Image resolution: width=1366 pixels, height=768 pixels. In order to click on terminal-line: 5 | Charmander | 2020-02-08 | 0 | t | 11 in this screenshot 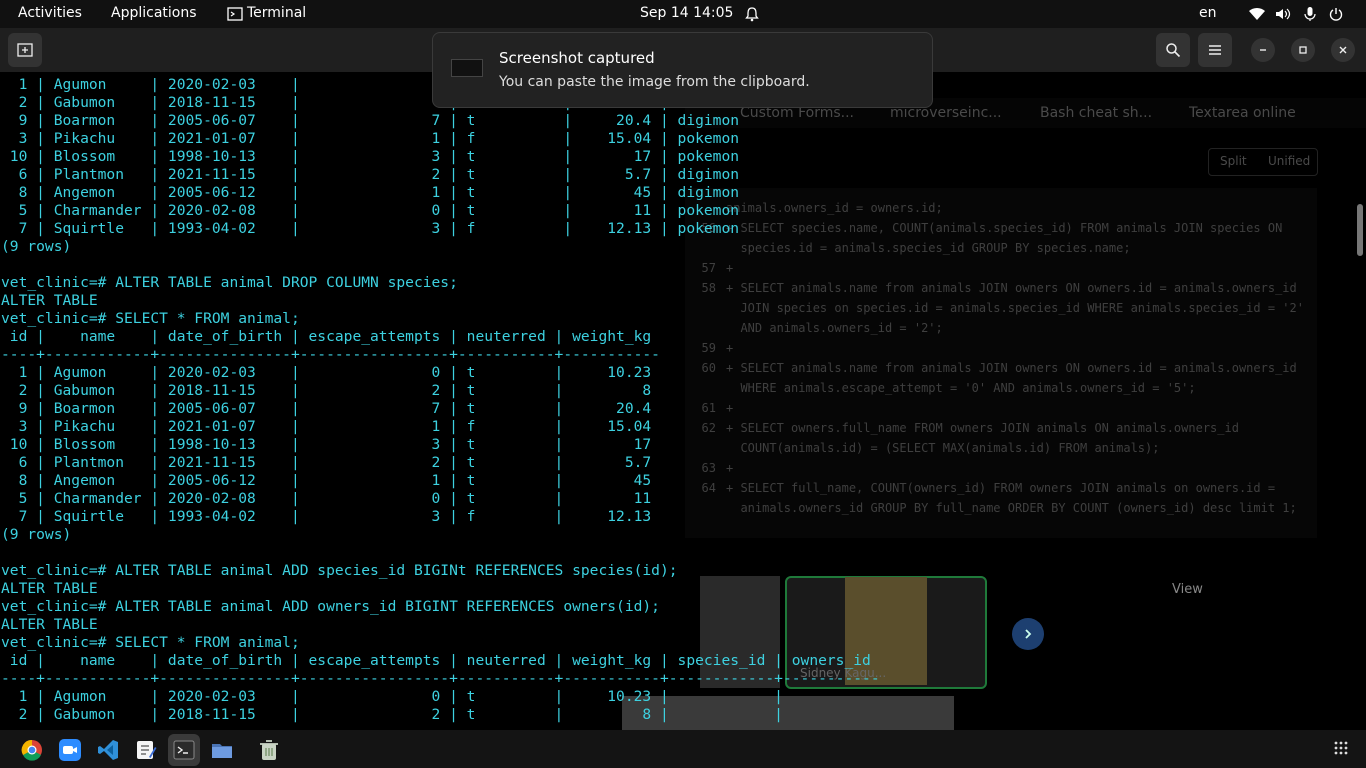, I will do `click(326, 498)`.